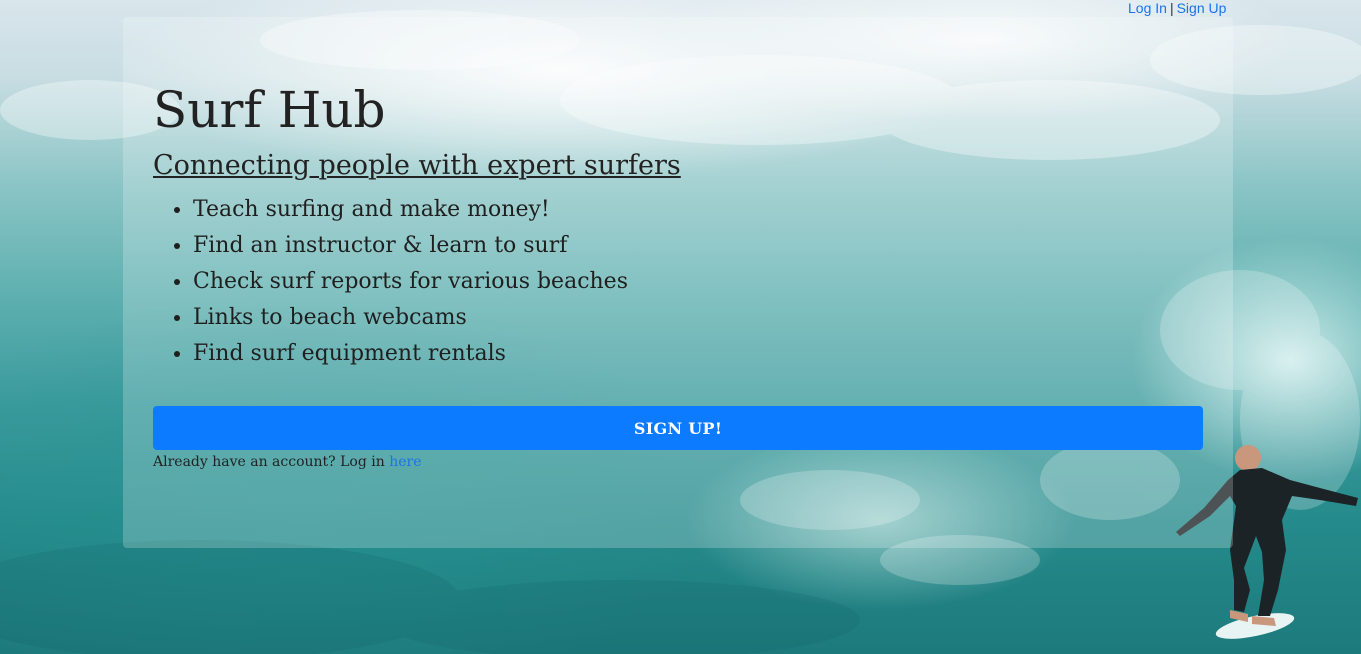 The height and width of the screenshot is (654, 1361). Describe the element at coordinates (410, 354) in the screenshot. I see `feature-item: Find surf equipment rentals` at that location.